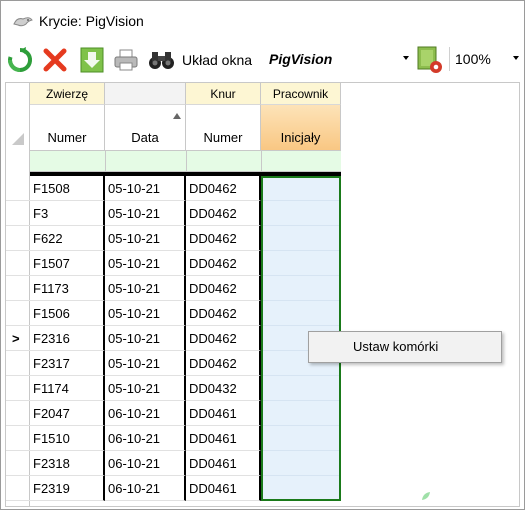 Image resolution: width=525 pixels, height=510 pixels. What do you see at coordinates (67, 363) in the screenshot?
I see `table-cell: F2317` at bounding box center [67, 363].